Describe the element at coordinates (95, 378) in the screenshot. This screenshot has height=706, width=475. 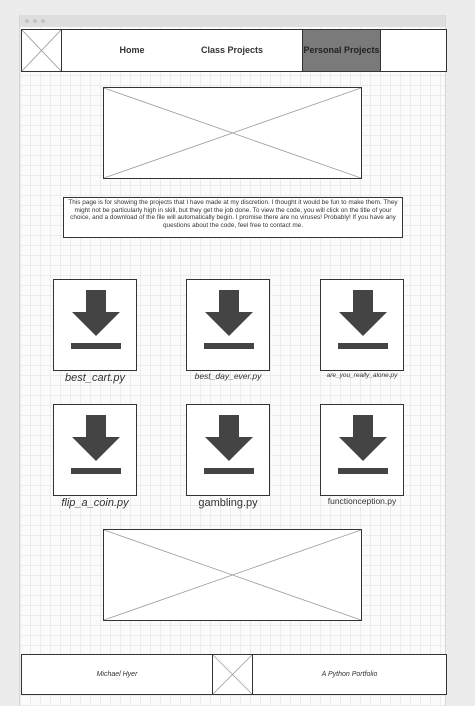
I see `file-link-best-cart: best_cart.py` at that location.